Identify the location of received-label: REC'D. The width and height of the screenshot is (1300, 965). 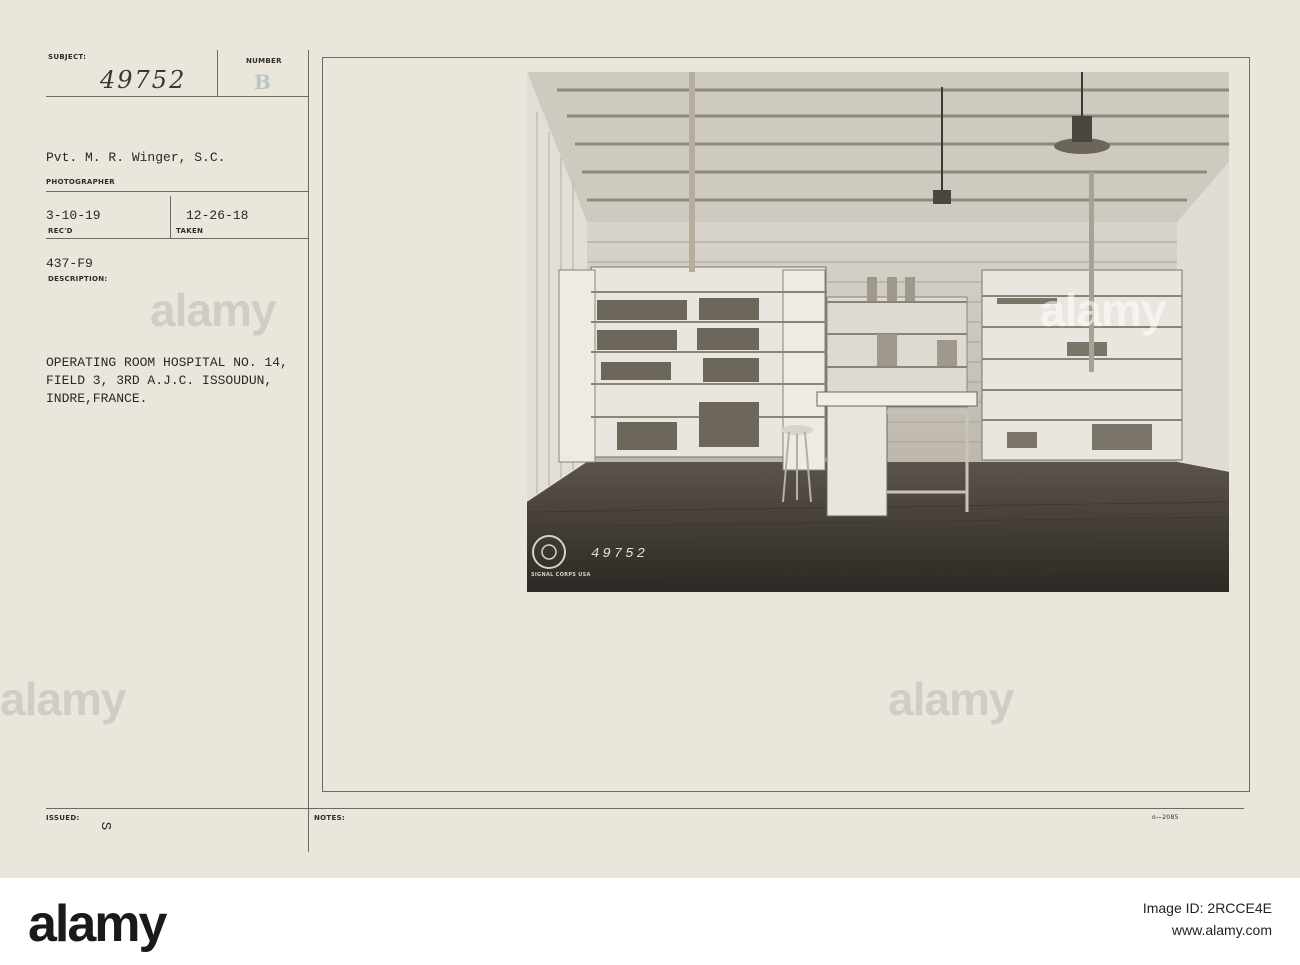
(60, 231).